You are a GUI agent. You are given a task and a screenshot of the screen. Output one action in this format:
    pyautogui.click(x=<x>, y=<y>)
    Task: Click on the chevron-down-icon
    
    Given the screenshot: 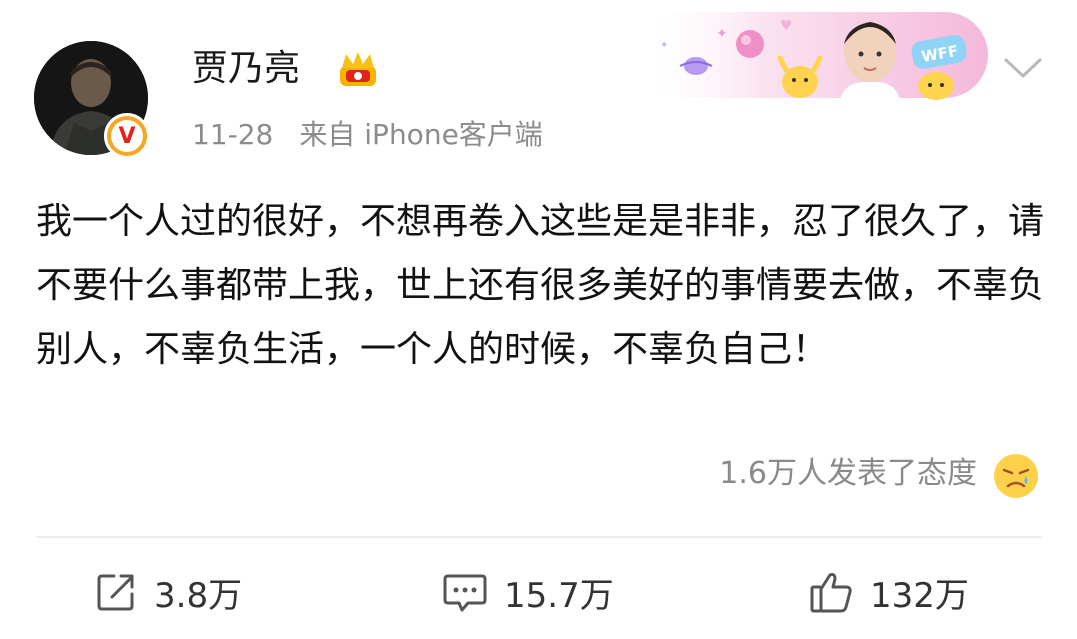 What is the action you would take?
    pyautogui.click(x=1023, y=67)
    